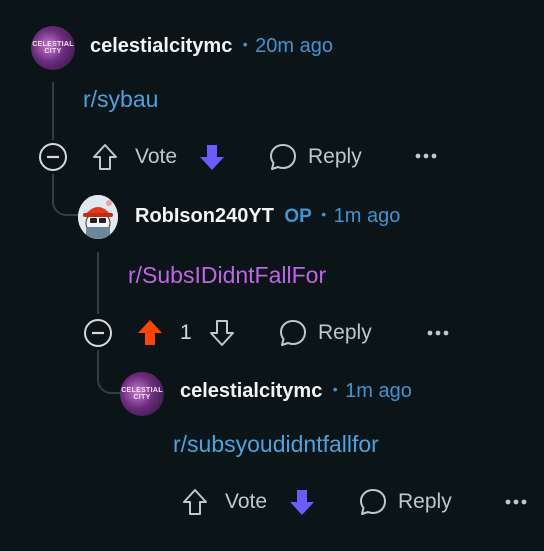 Image resolution: width=544 pixels, height=551 pixels. I want to click on timestamp: 20m ago, so click(294, 46).